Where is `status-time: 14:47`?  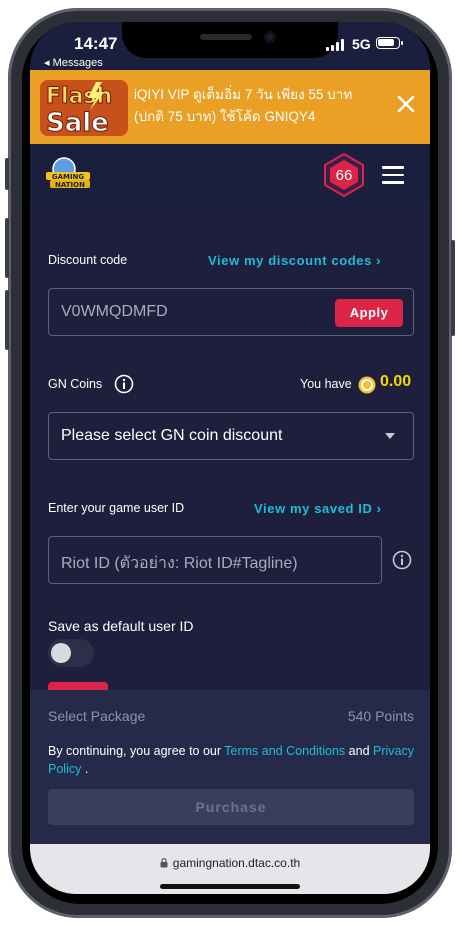 status-time: 14:47 is located at coordinates (96, 43).